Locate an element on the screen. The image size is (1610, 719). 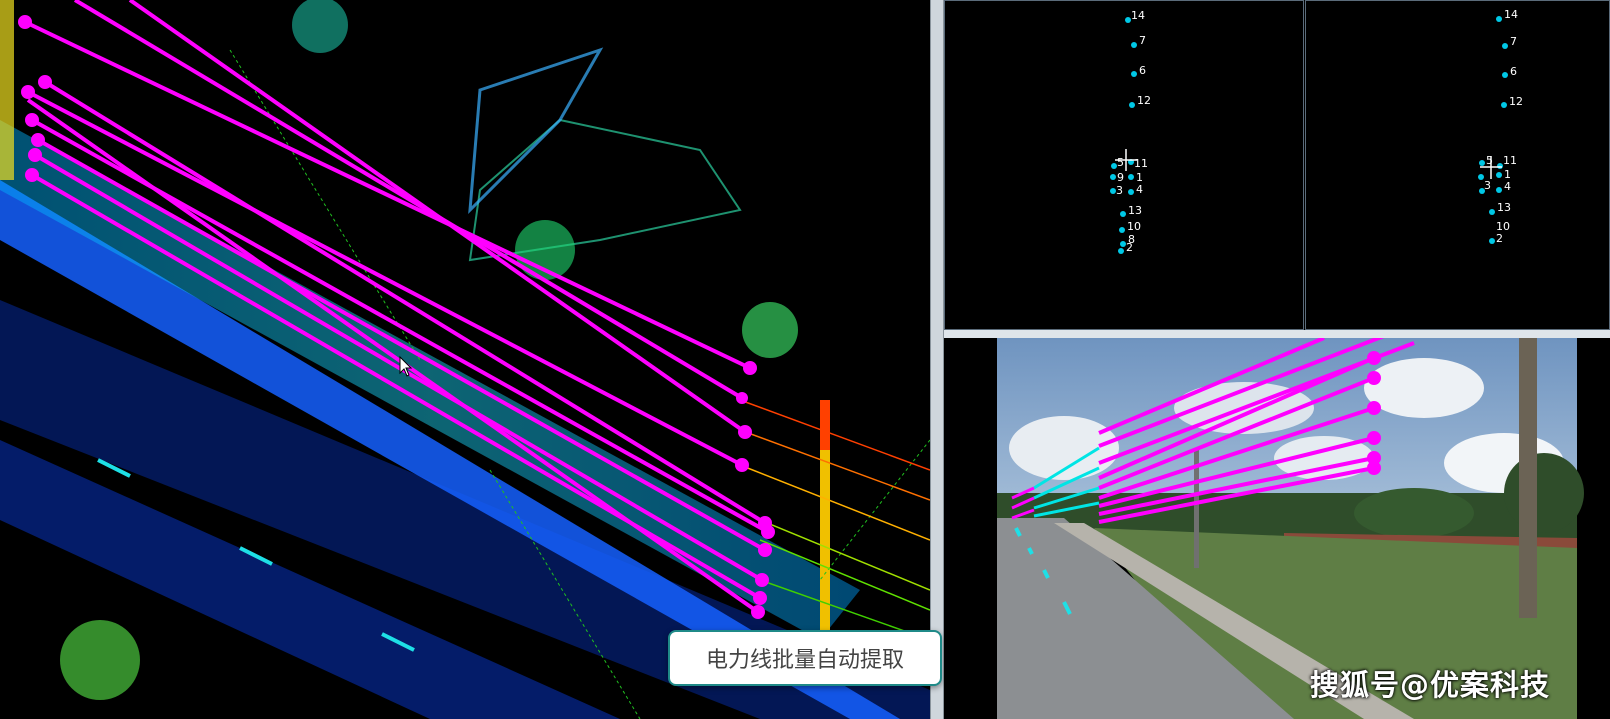
utility-pole is located at coordinates (1528, 478).